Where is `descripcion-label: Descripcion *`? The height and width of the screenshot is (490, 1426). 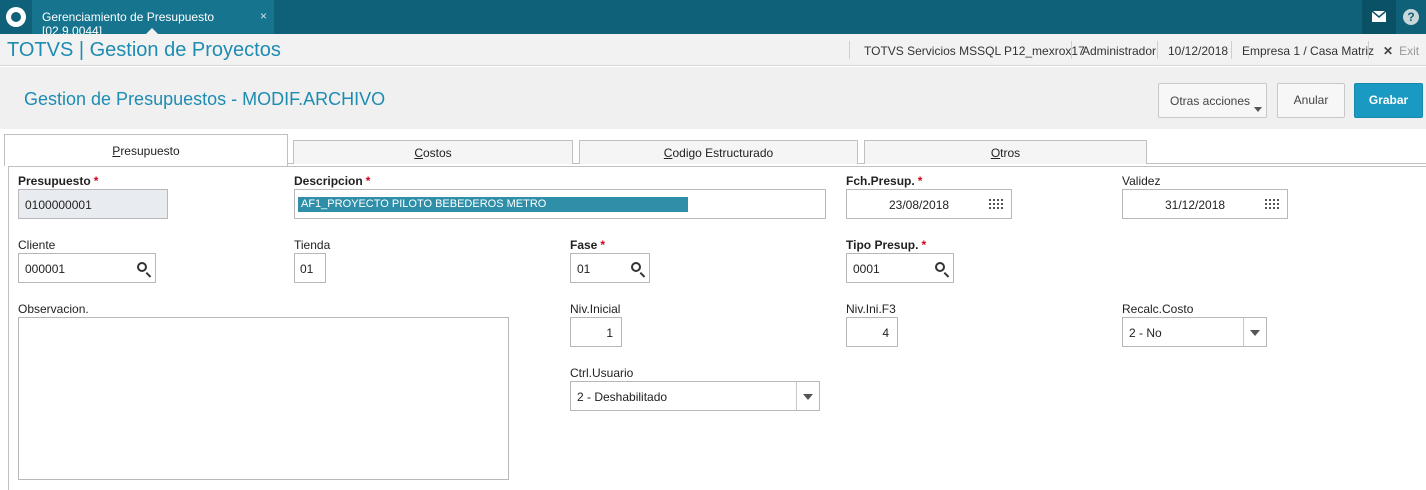 descripcion-label: Descripcion * is located at coordinates (332, 181).